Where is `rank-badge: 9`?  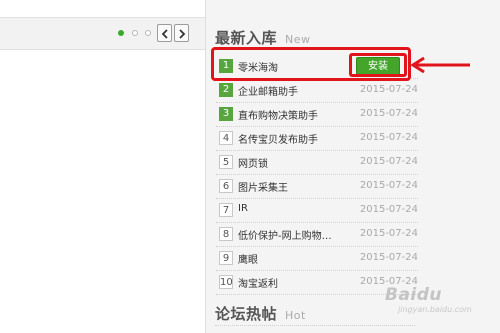
rank-badge: 9 is located at coordinates (226, 258).